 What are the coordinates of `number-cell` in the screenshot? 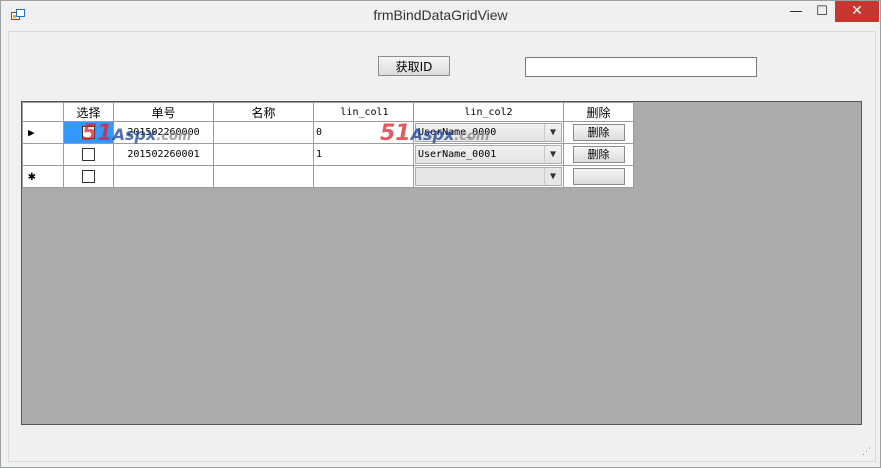 It's located at (163, 176).